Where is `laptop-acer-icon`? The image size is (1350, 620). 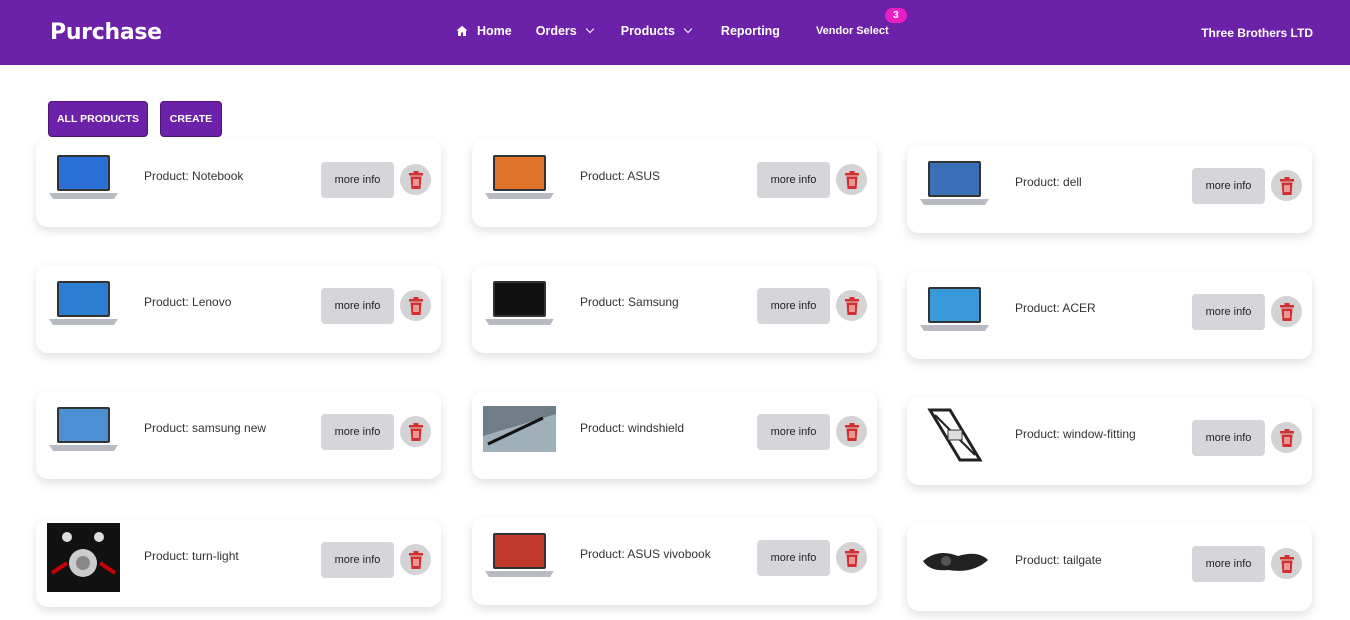
laptop-acer-icon is located at coordinates (954, 309).